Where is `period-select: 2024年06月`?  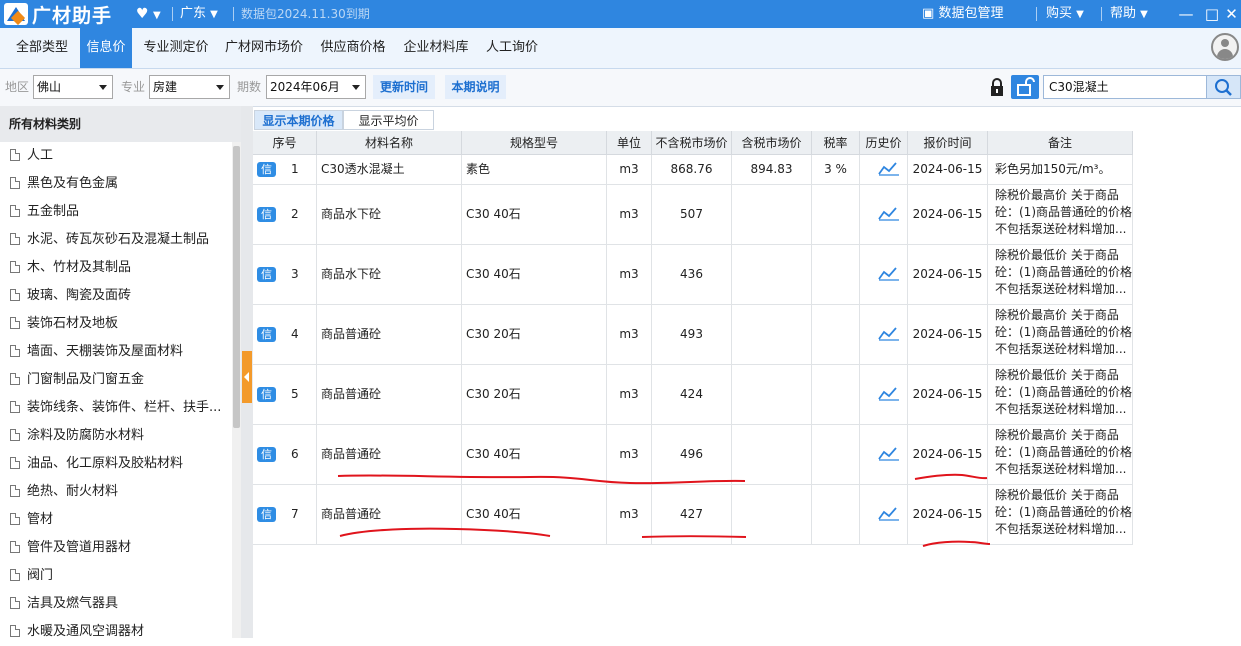
period-select: 2024年06月 is located at coordinates (316, 87).